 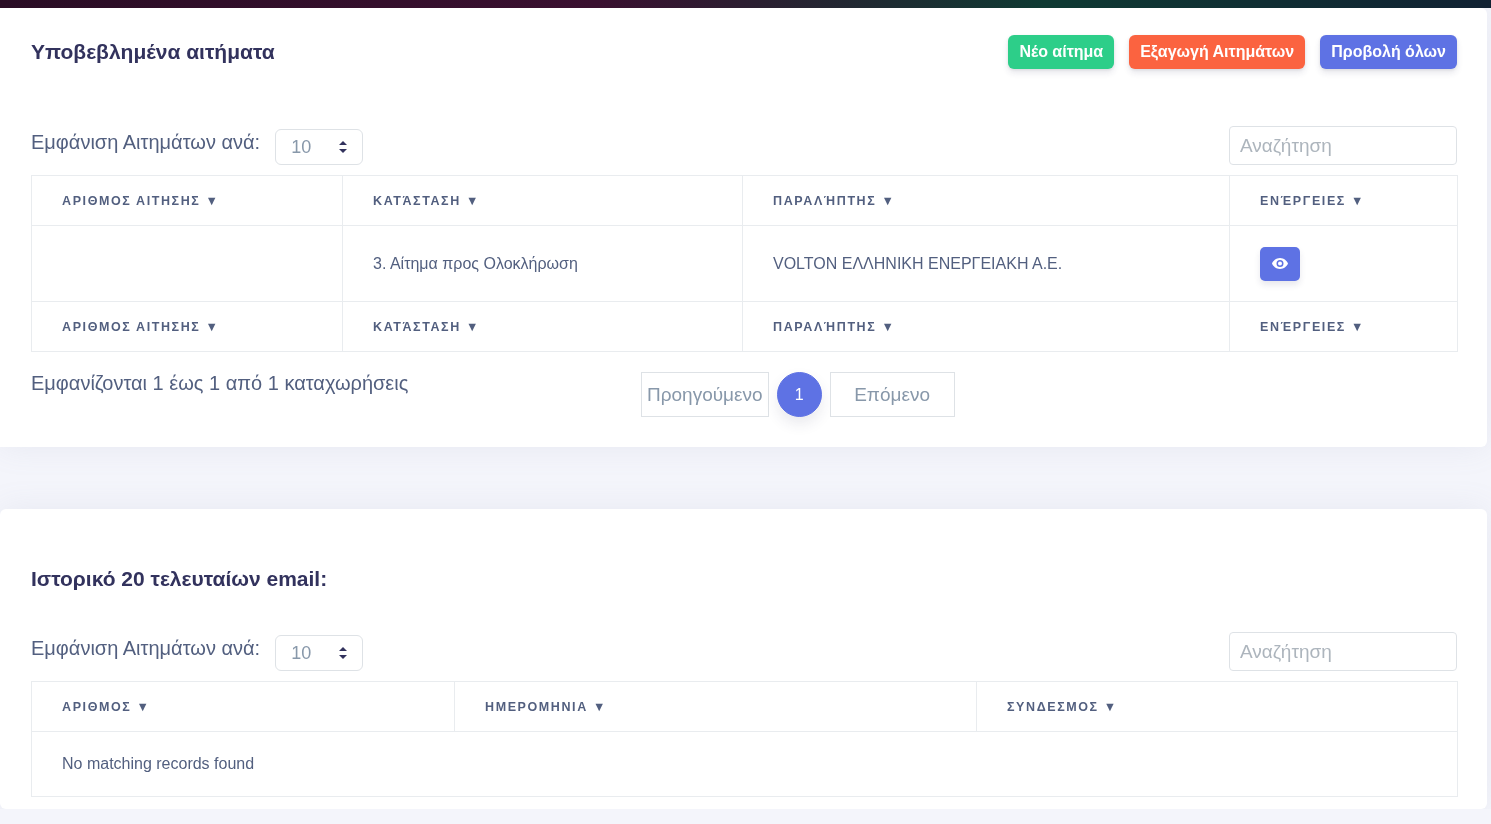 I want to click on page-button: 1, so click(x=799, y=394).